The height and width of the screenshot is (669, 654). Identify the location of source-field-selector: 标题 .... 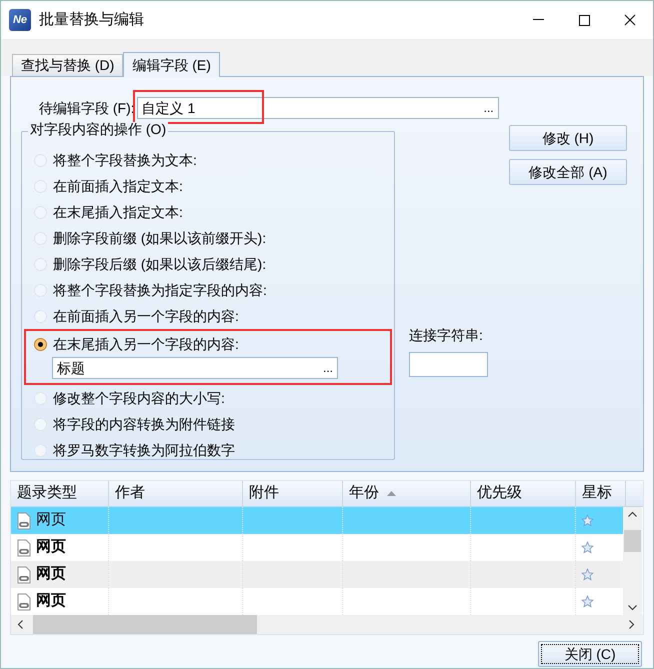
(195, 368).